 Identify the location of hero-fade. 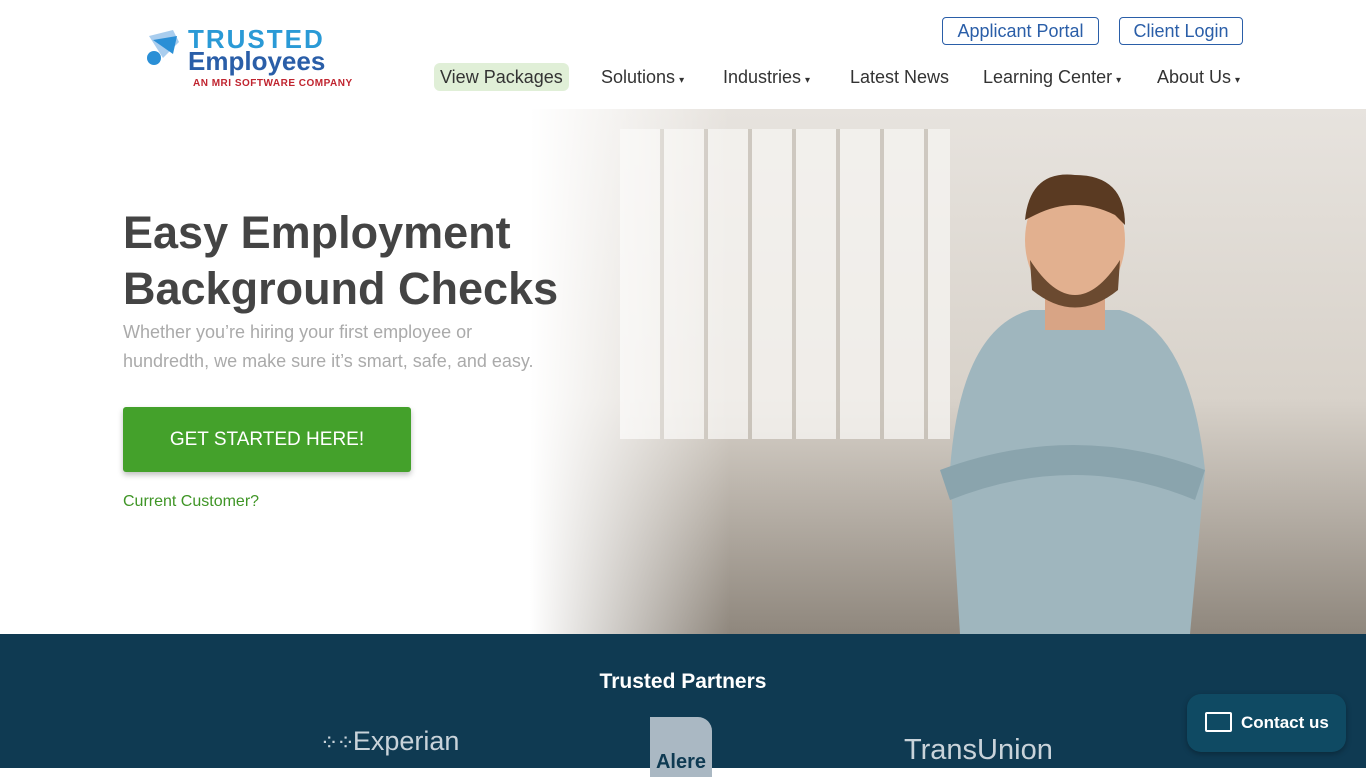
(630, 371).